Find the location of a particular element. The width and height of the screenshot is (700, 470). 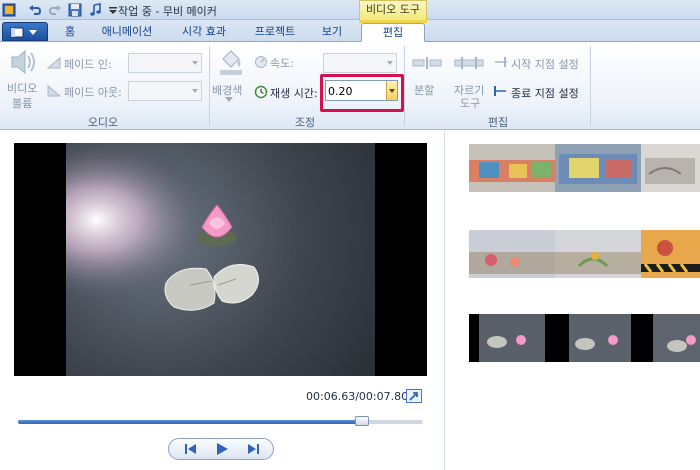

expand-arrow-icon is located at coordinates (413, 396).